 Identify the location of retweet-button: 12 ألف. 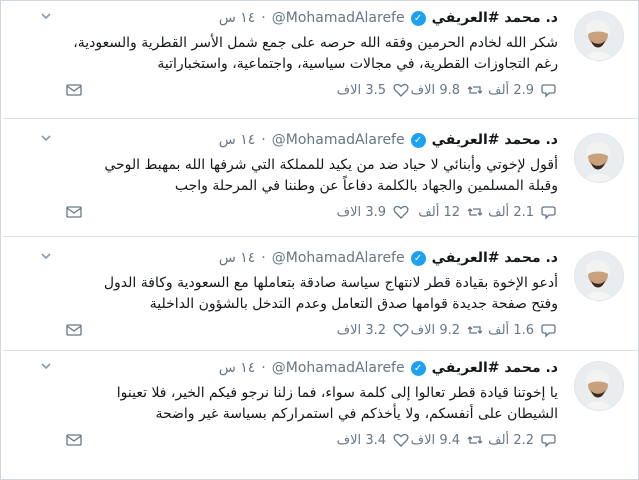
(447, 212).